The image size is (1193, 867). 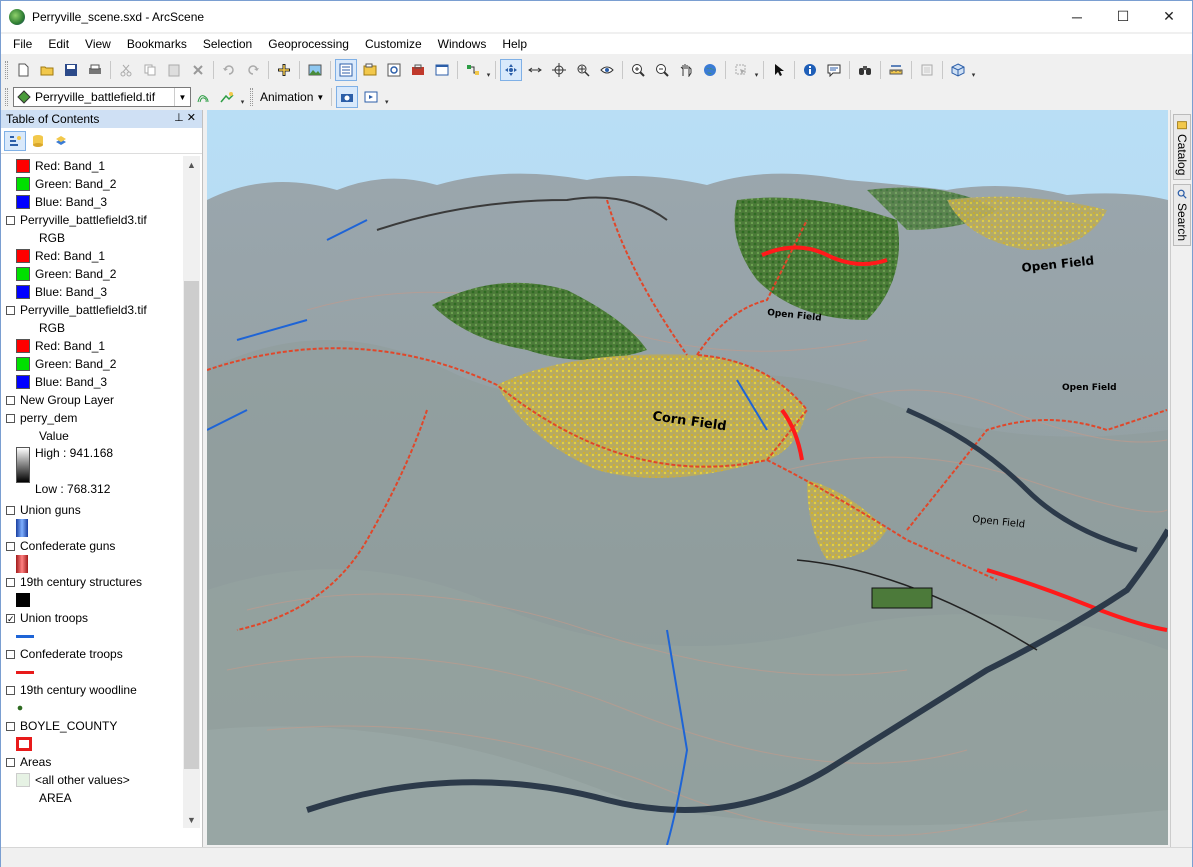 What do you see at coordinates (58, 44) in the screenshot?
I see `menu-edit: Edit` at bounding box center [58, 44].